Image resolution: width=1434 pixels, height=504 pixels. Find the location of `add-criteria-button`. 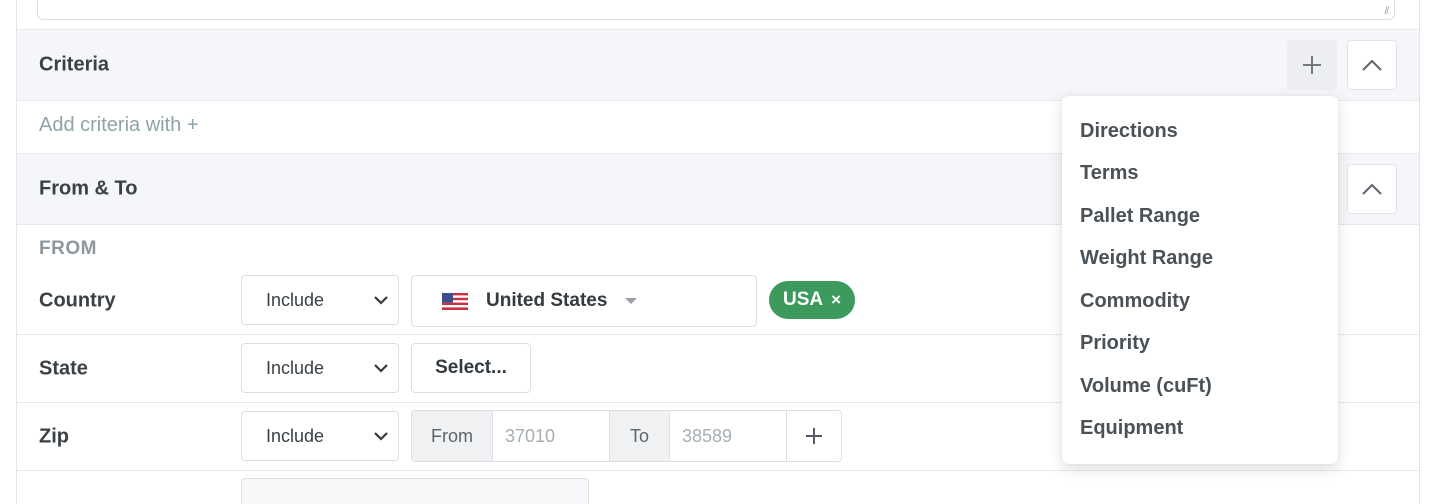

add-criteria-button is located at coordinates (1312, 65).